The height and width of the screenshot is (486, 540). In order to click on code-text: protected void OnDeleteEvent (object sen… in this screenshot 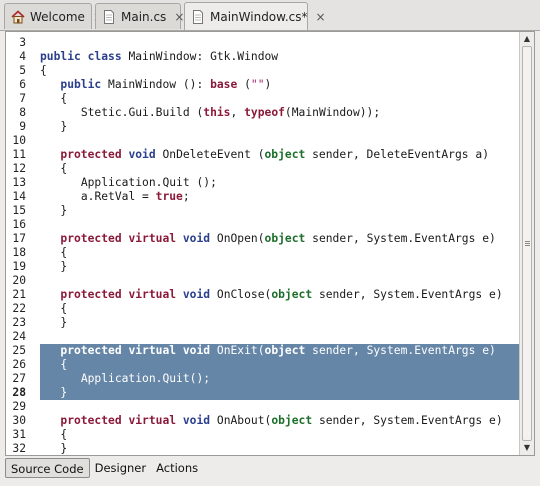, I will do `click(275, 154)`.